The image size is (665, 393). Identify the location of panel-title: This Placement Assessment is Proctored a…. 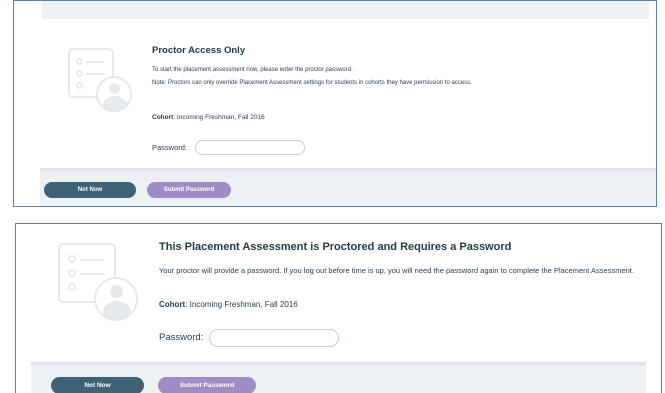
(335, 247).